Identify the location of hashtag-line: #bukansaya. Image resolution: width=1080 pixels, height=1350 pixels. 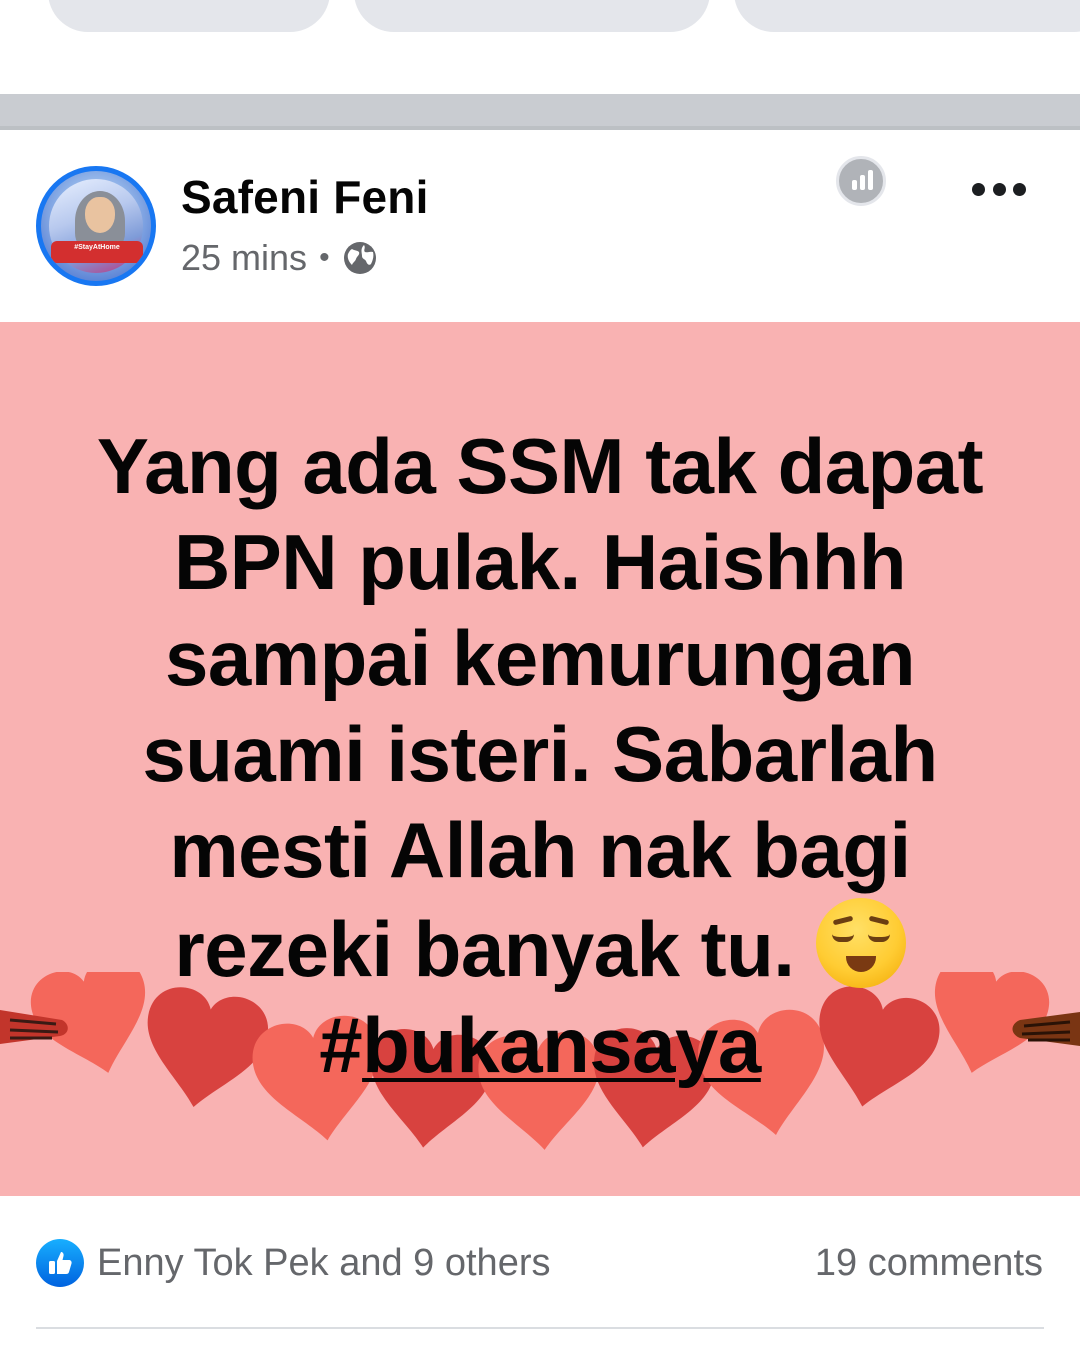
(540, 1045).